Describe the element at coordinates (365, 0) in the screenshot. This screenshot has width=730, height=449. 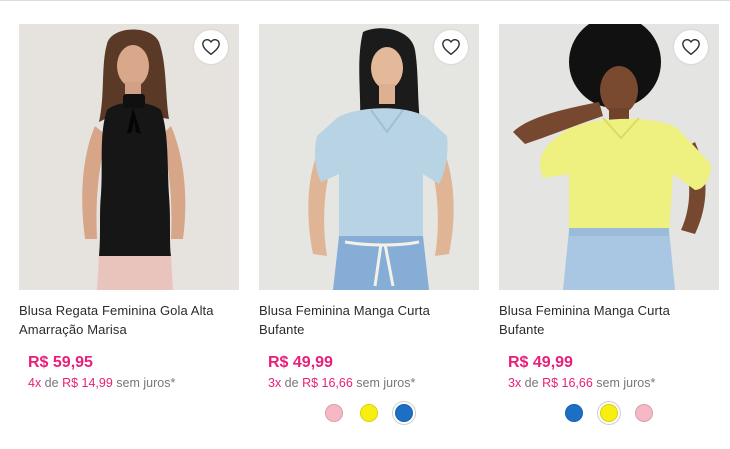
I see `top-divider` at that location.